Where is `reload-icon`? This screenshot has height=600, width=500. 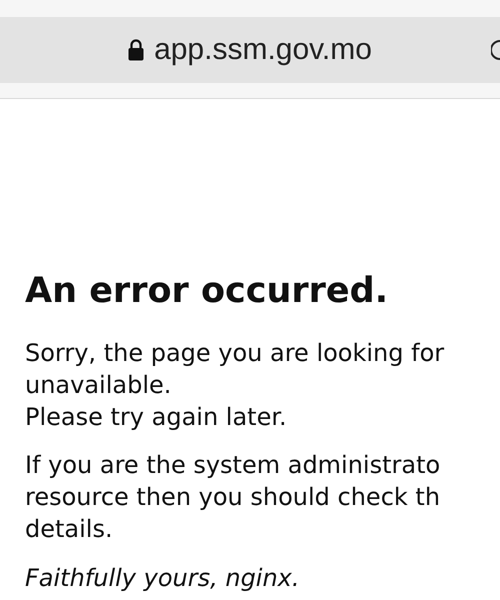 reload-icon is located at coordinates (495, 50).